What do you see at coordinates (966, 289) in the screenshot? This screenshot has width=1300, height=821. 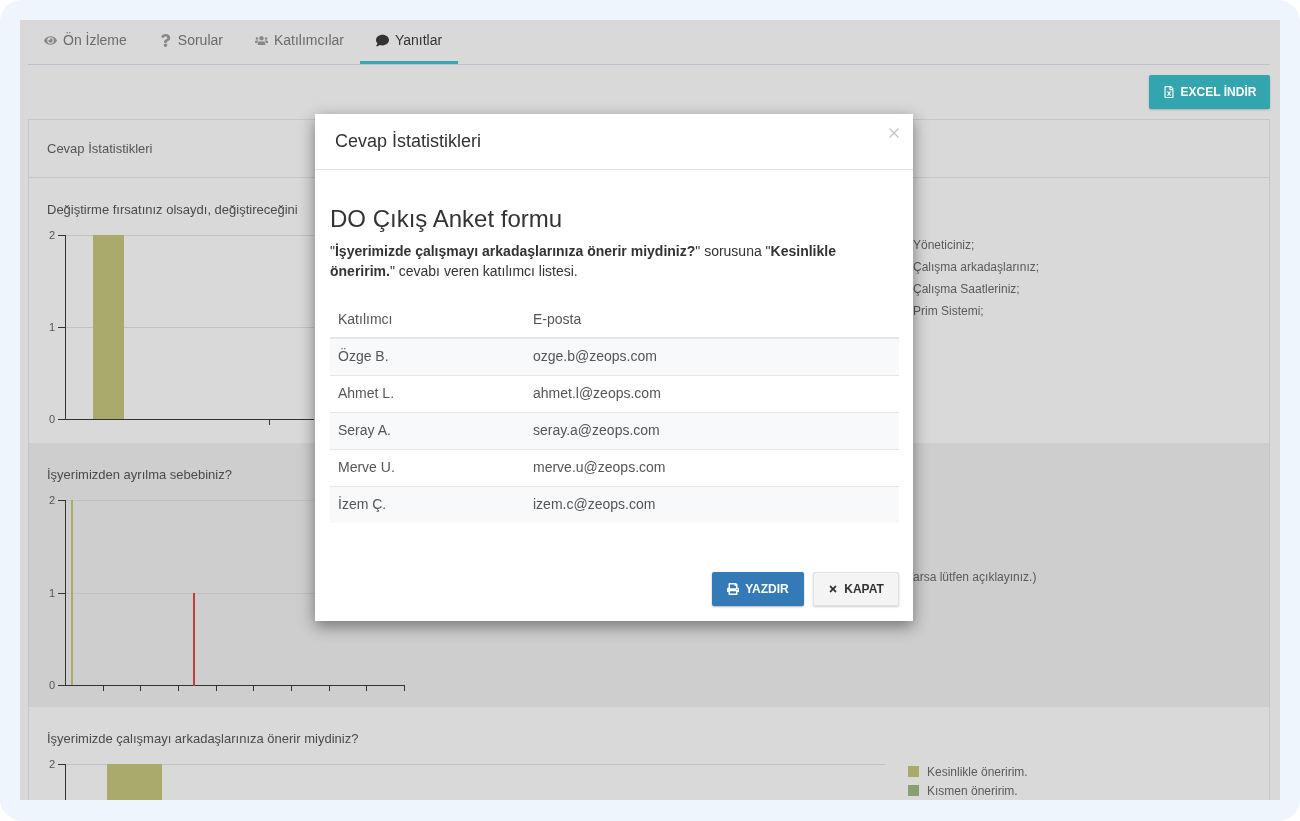 I see `legend-label: Çalışma Saatleriniz;` at bounding box center [966, 289].